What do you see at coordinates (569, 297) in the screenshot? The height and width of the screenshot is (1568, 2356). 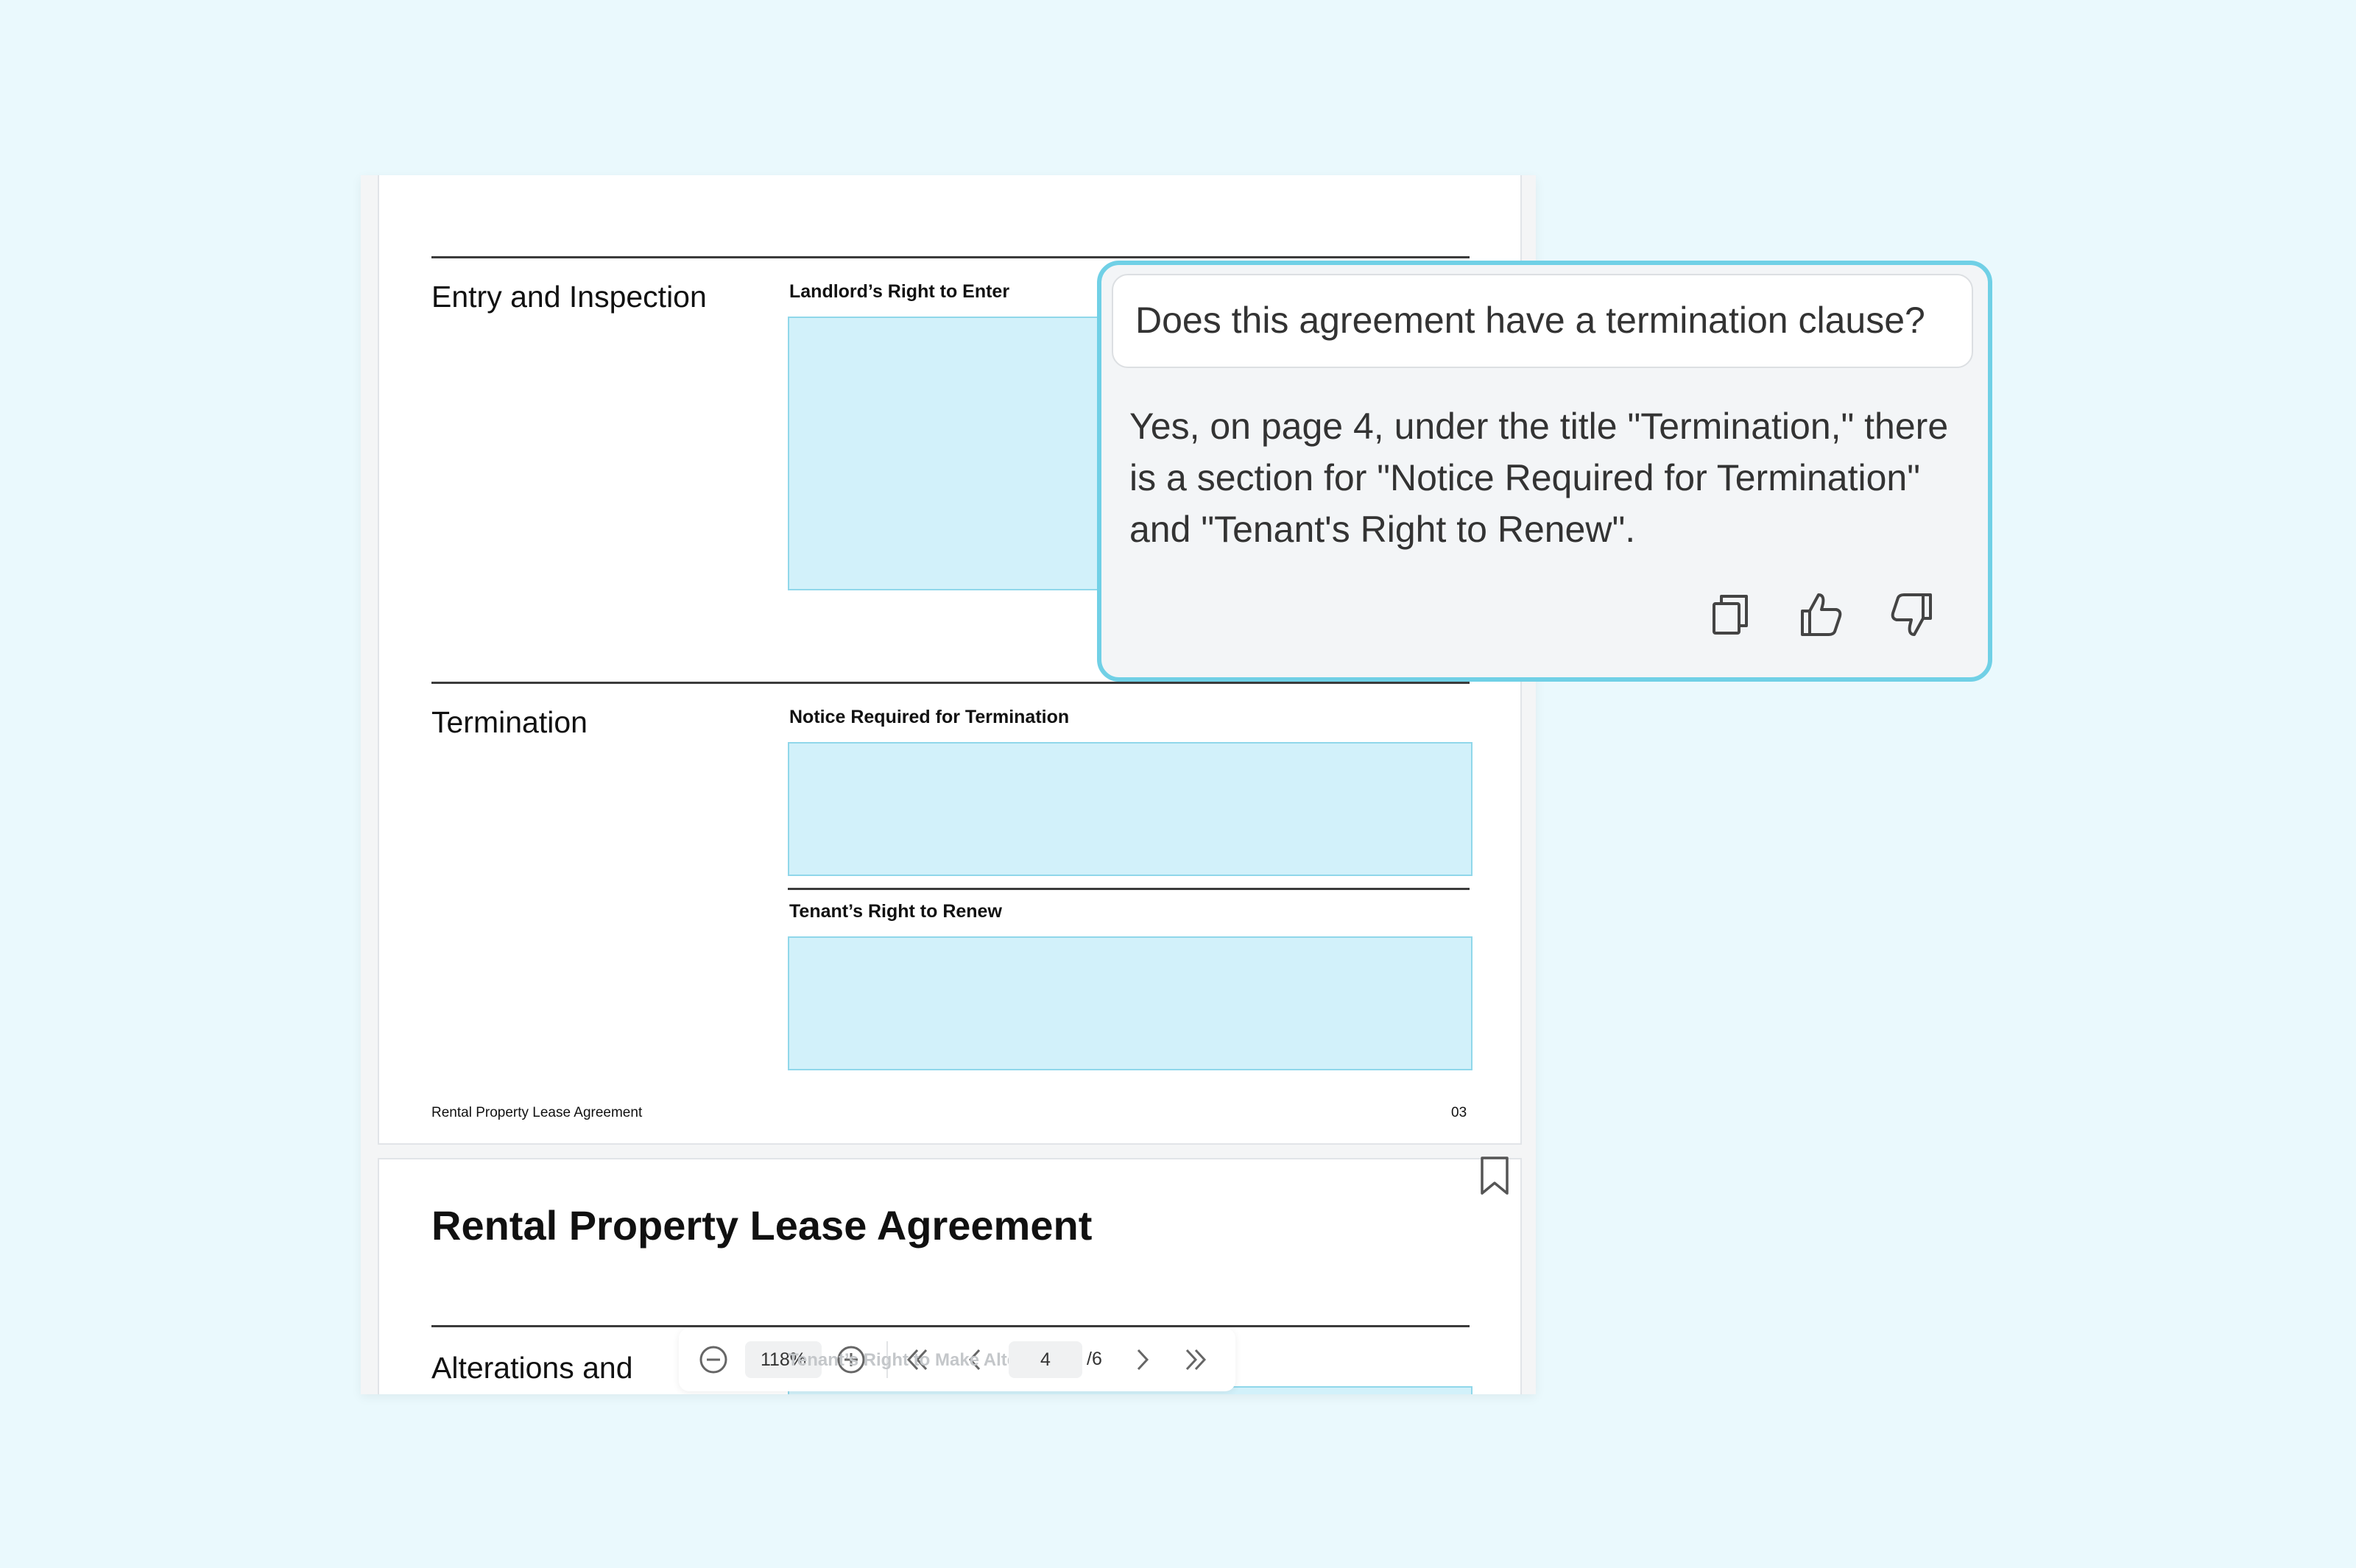 I see `section-title-entry: Entry and Inspection` at bounding box center [569, 297].